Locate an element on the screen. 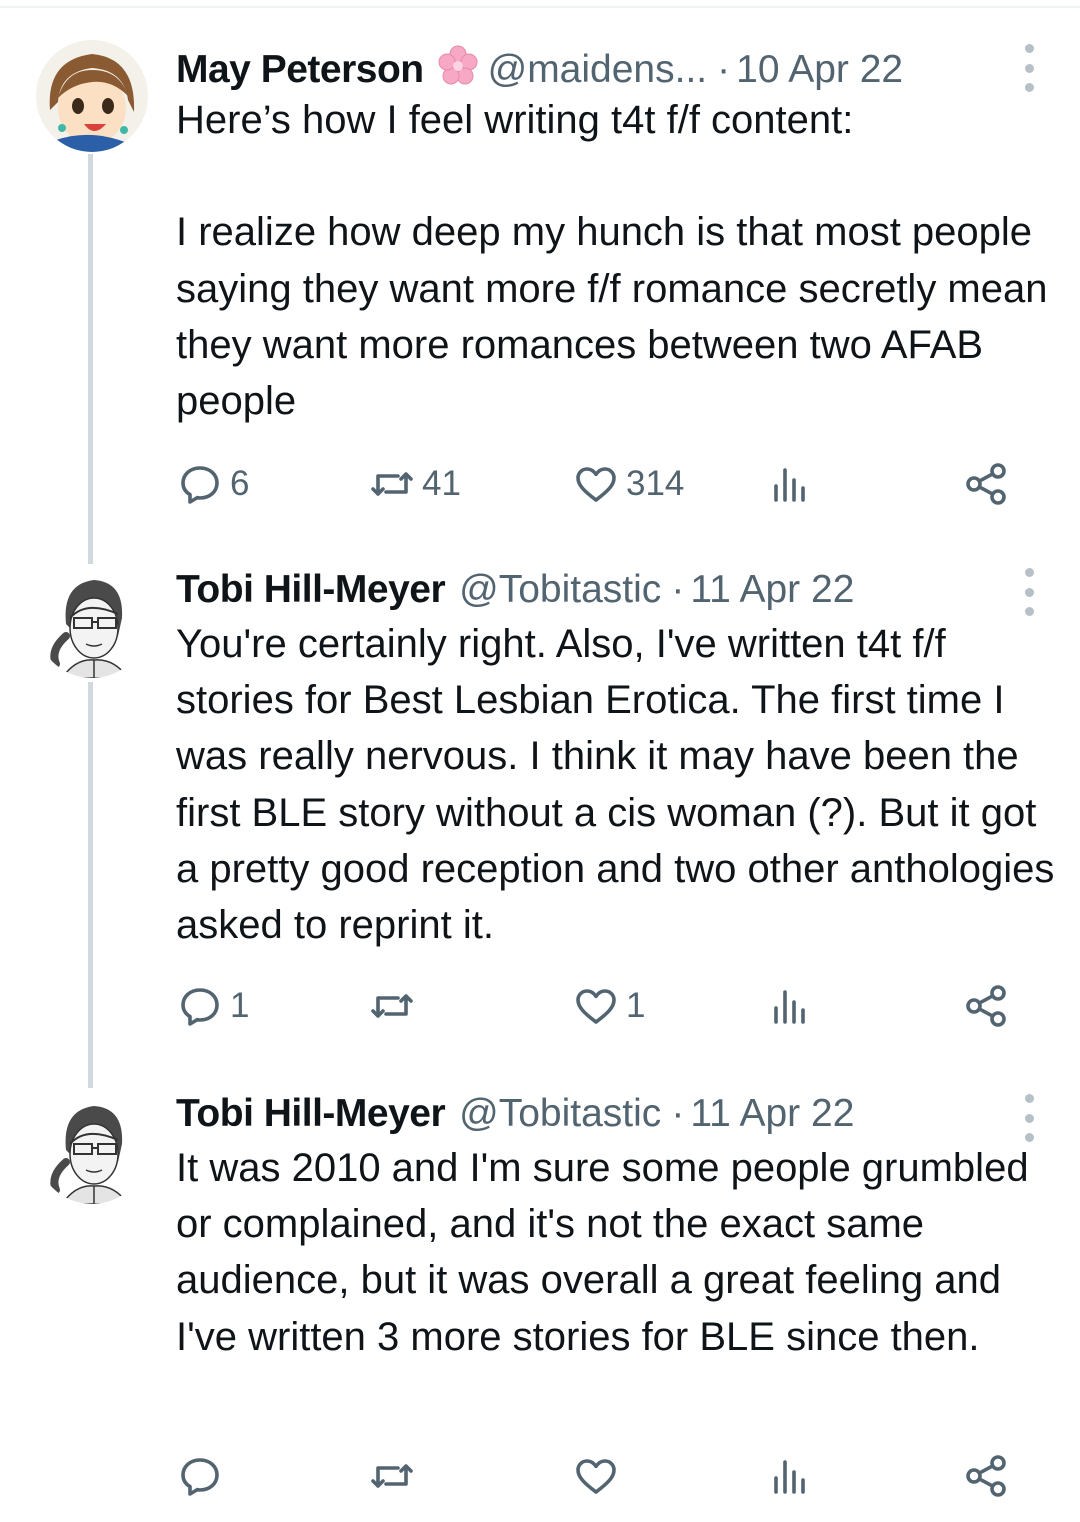 The image size is (1080, 1522). reply-button: 1 is located at coordinates (212, 1006).